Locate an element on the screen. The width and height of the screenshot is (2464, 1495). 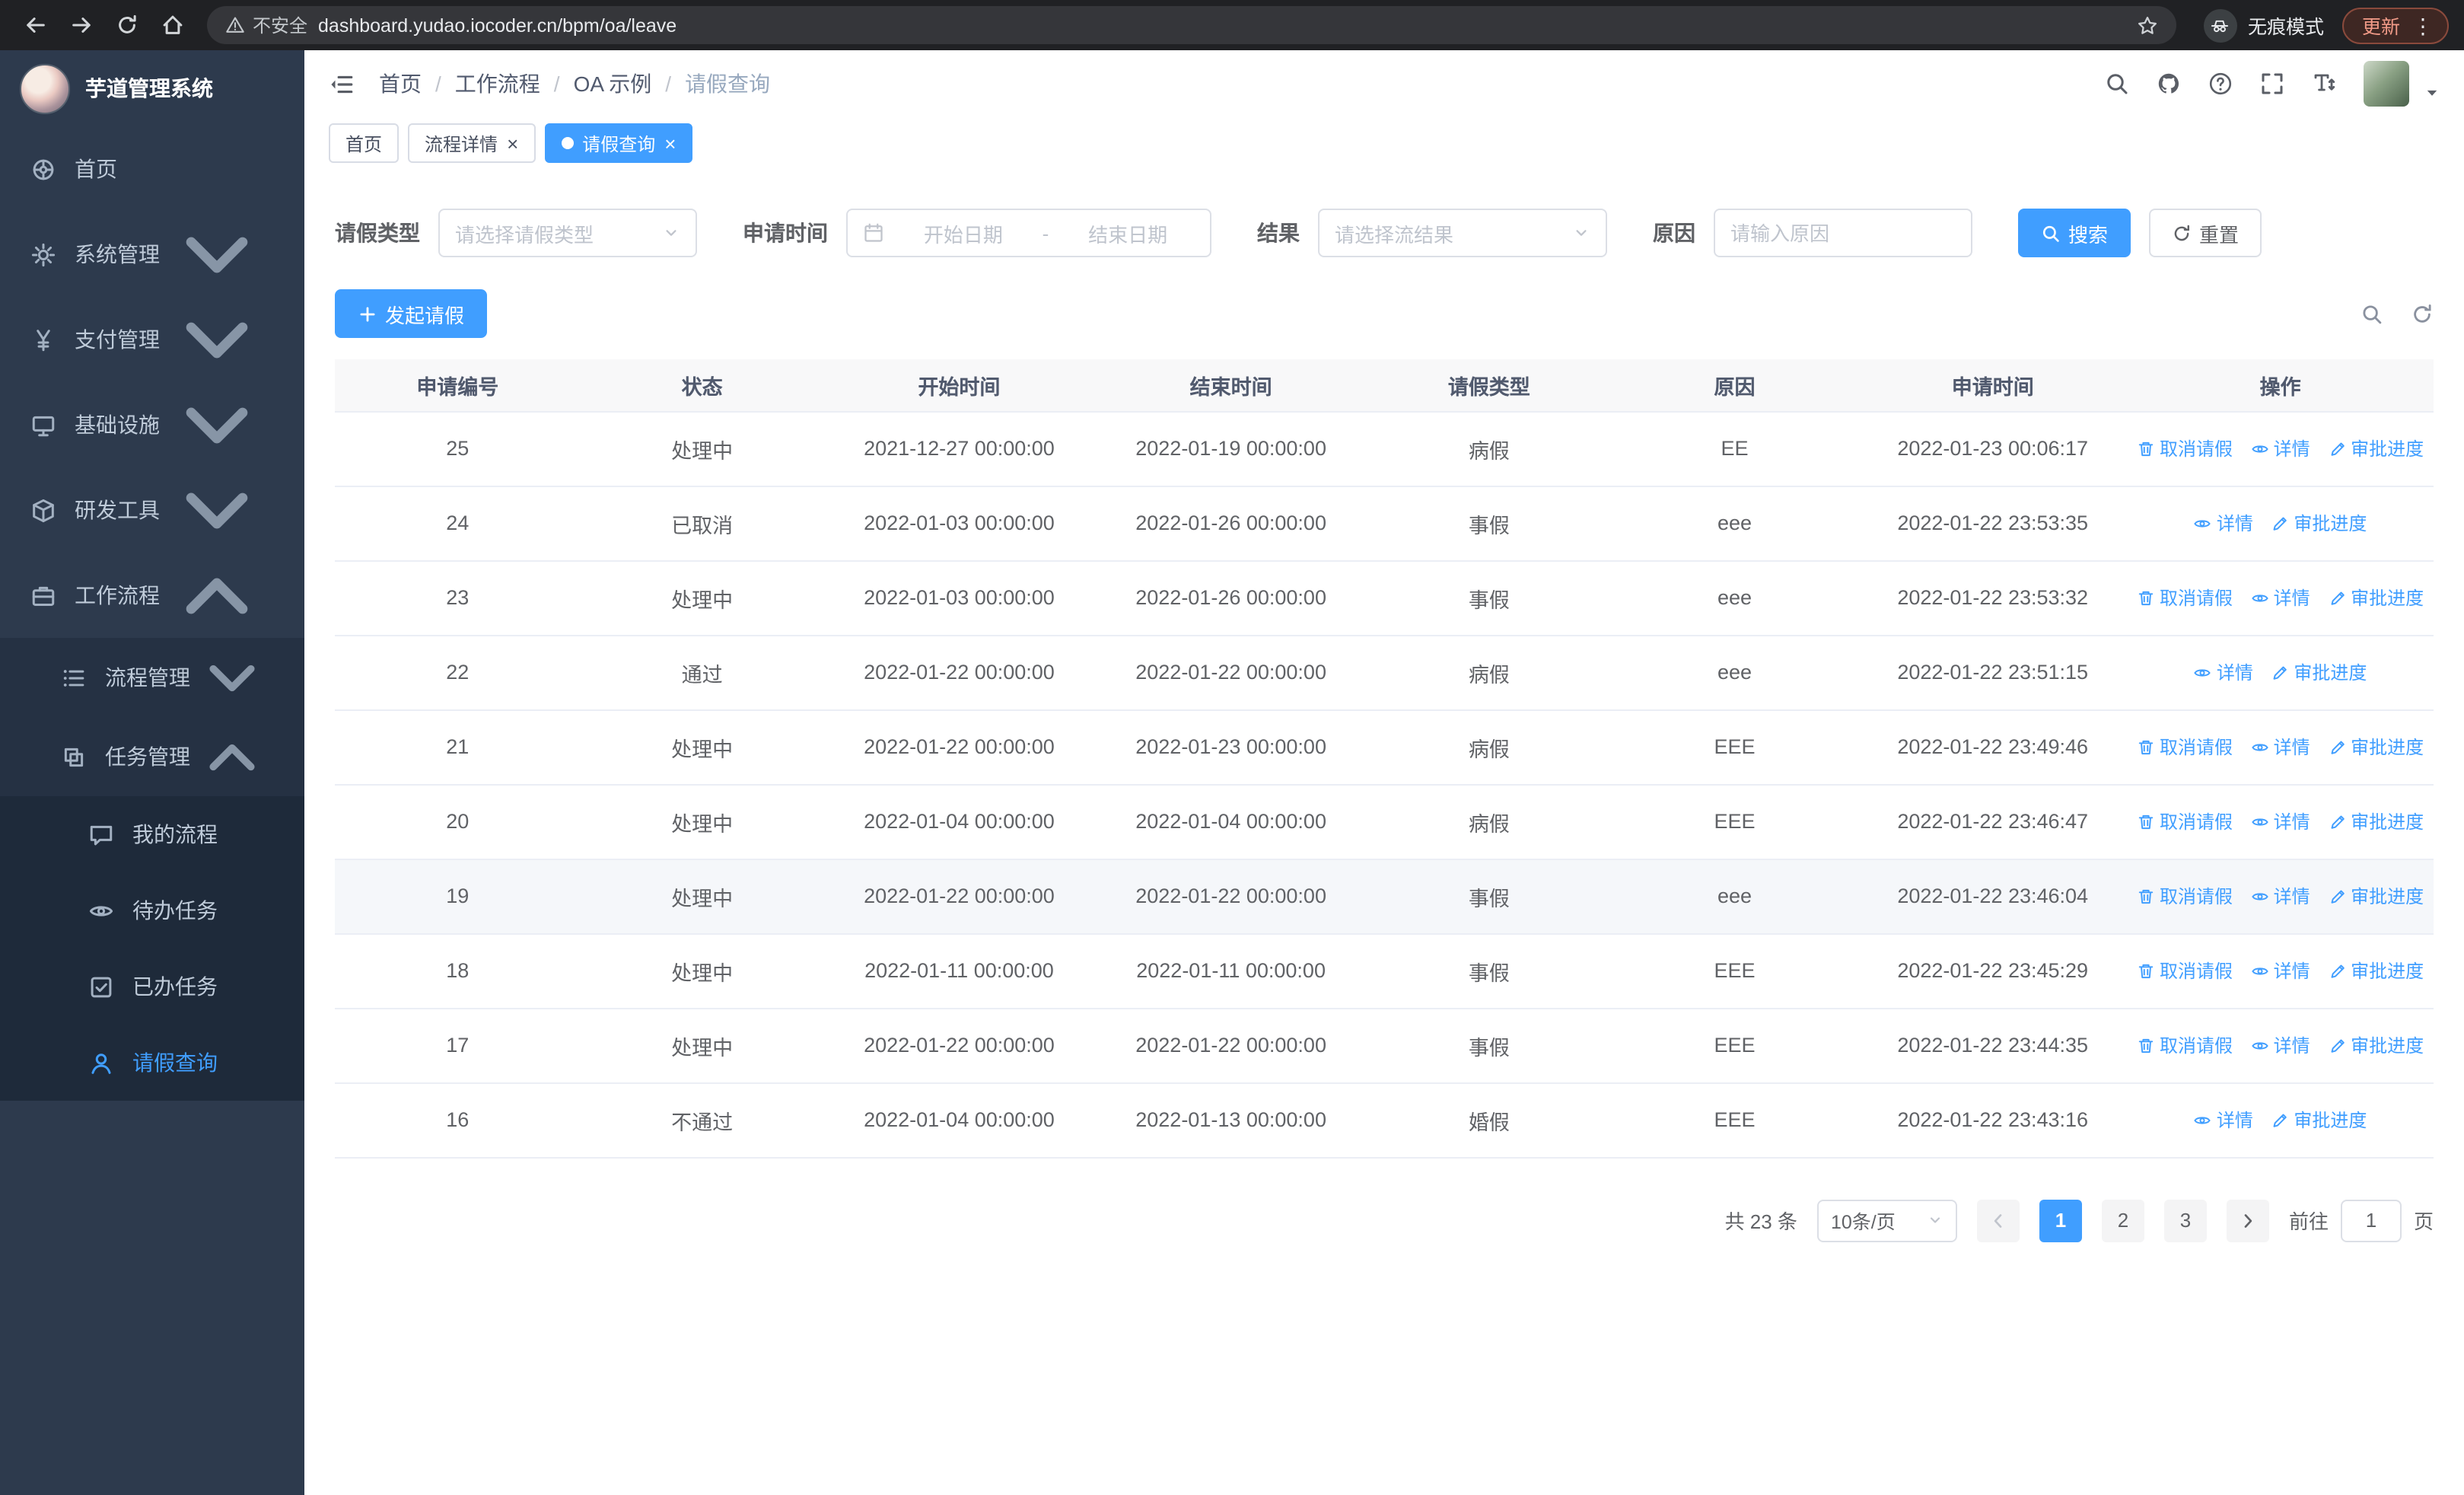
sidebar-collapse-icon is located at coordinates (342, 84).